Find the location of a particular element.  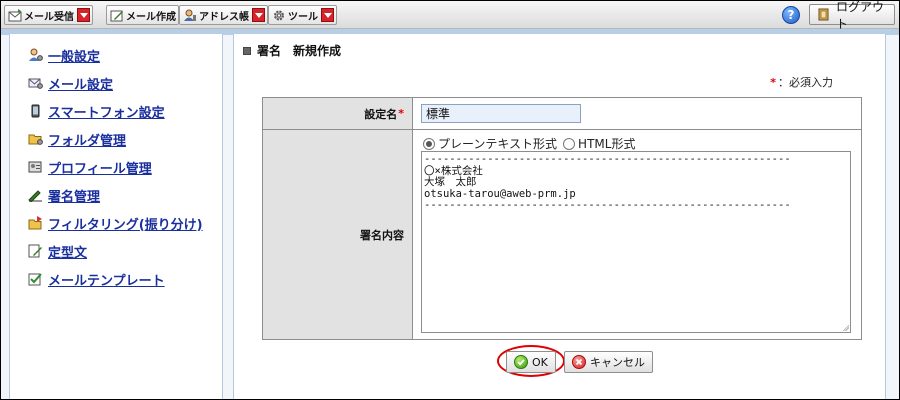

mail-receive-button: メール受信 is located at coordinates (48, 15).